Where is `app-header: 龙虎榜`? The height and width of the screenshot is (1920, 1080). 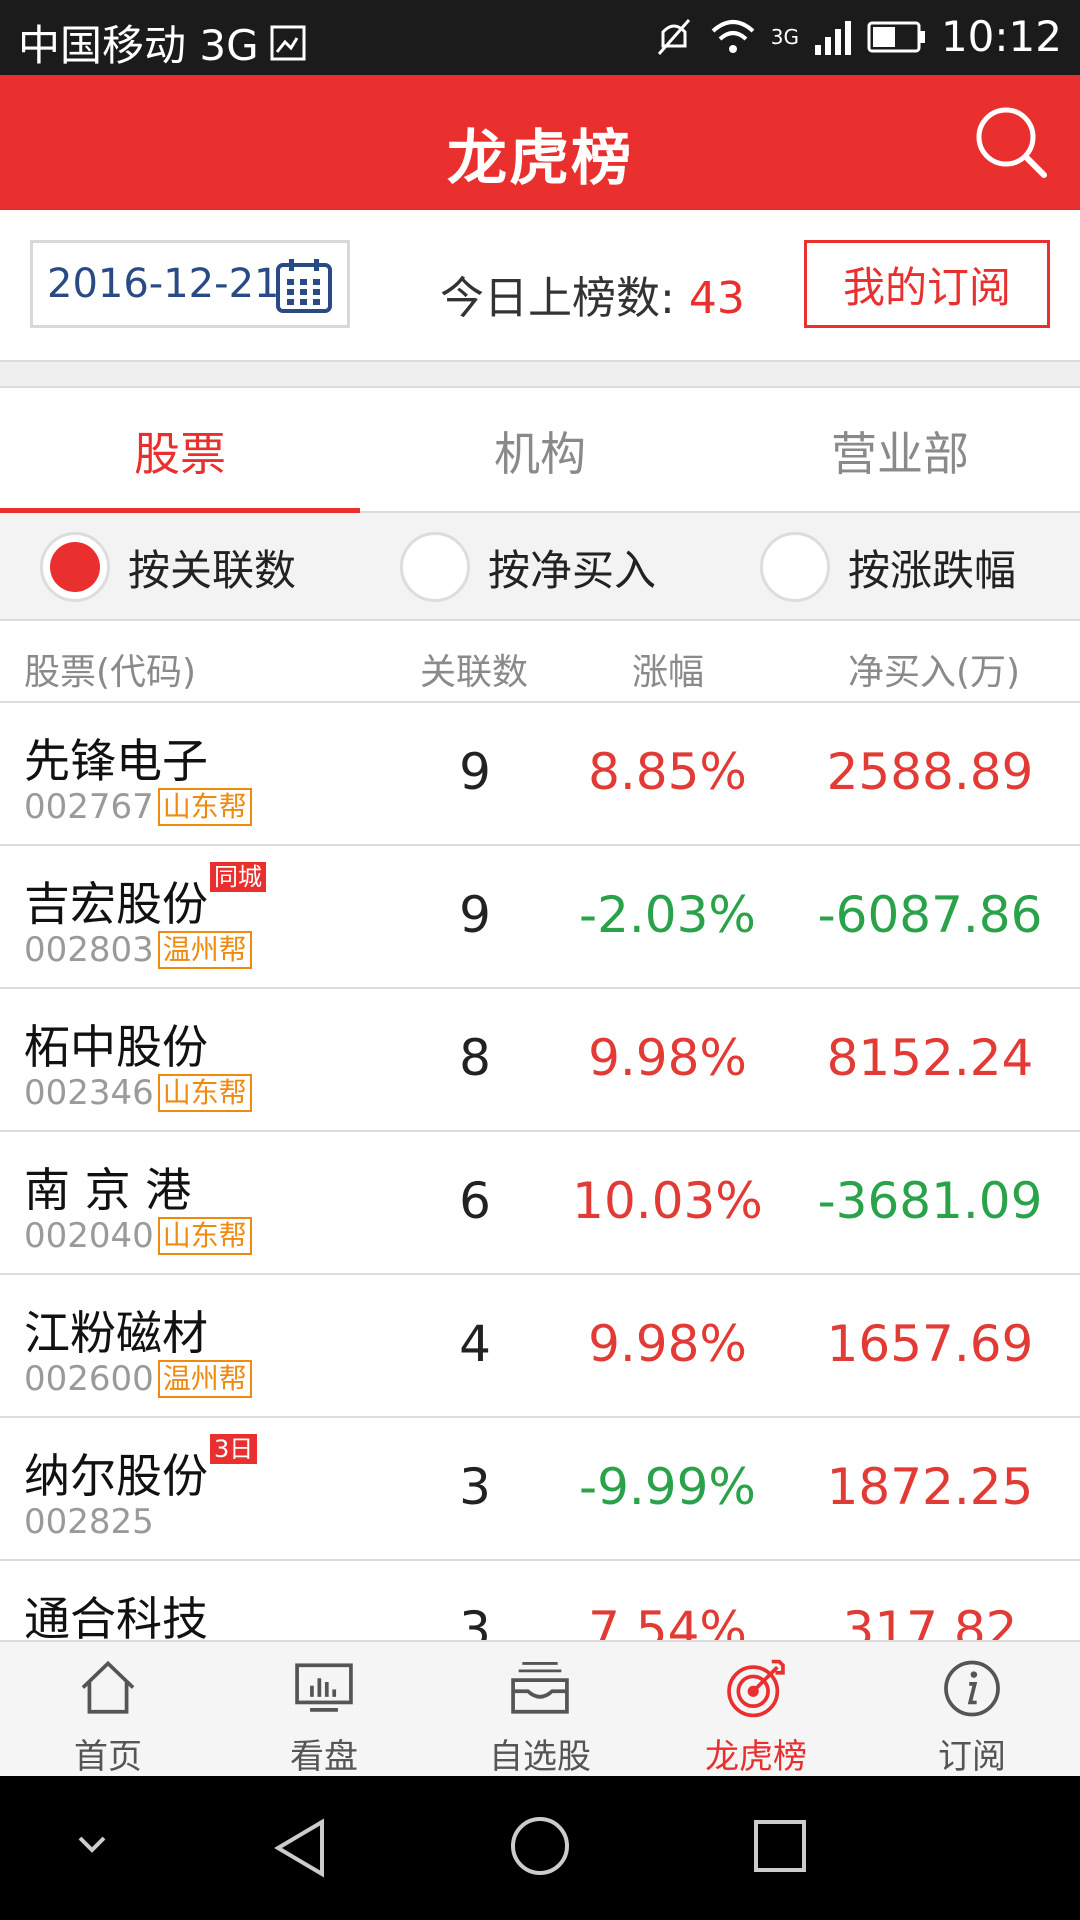 app-header: 龙虎榜 is located at coordinates (540, 142).